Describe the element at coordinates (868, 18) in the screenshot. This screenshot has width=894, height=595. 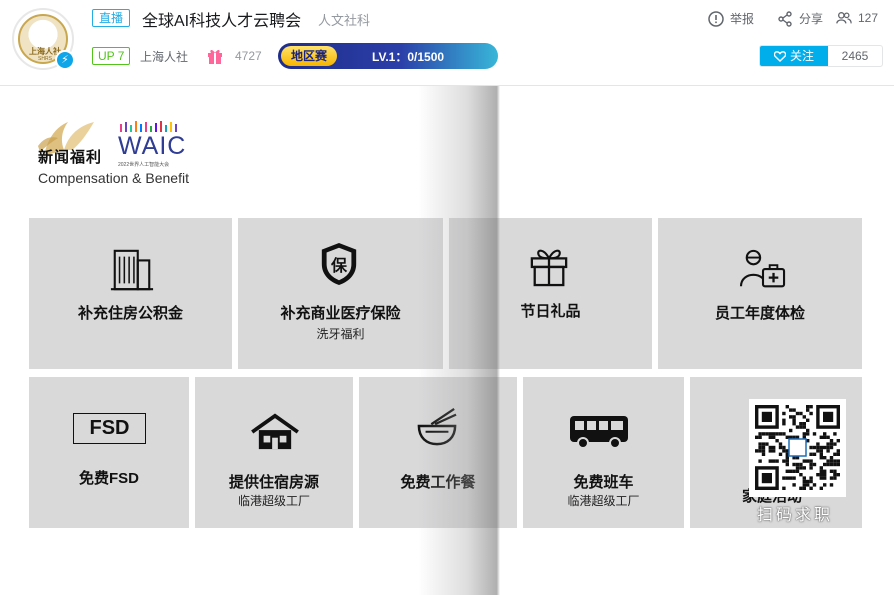
I see `viewer-count-label: 127` at that location.